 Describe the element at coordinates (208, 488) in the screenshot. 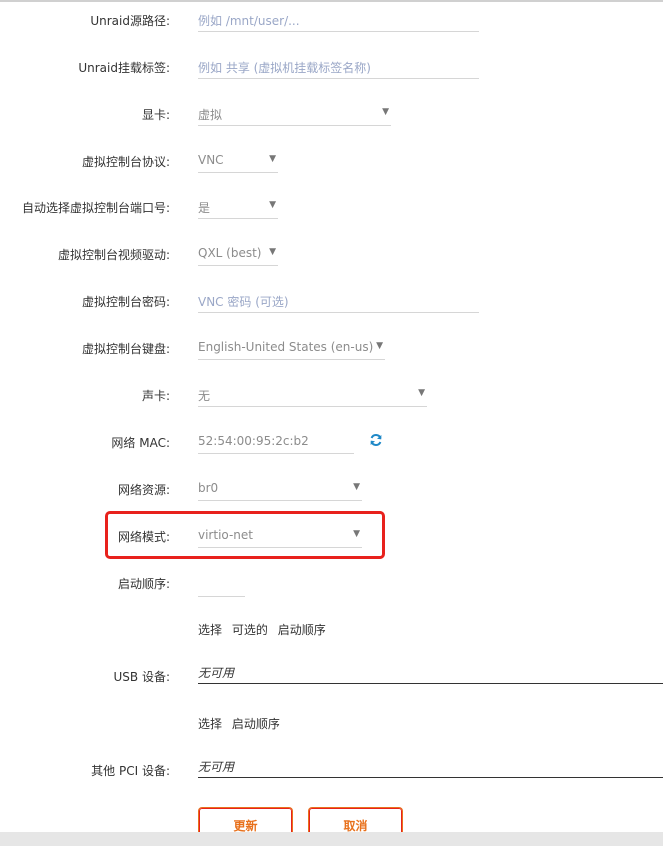

I see `network-source-value: br0` at that location.